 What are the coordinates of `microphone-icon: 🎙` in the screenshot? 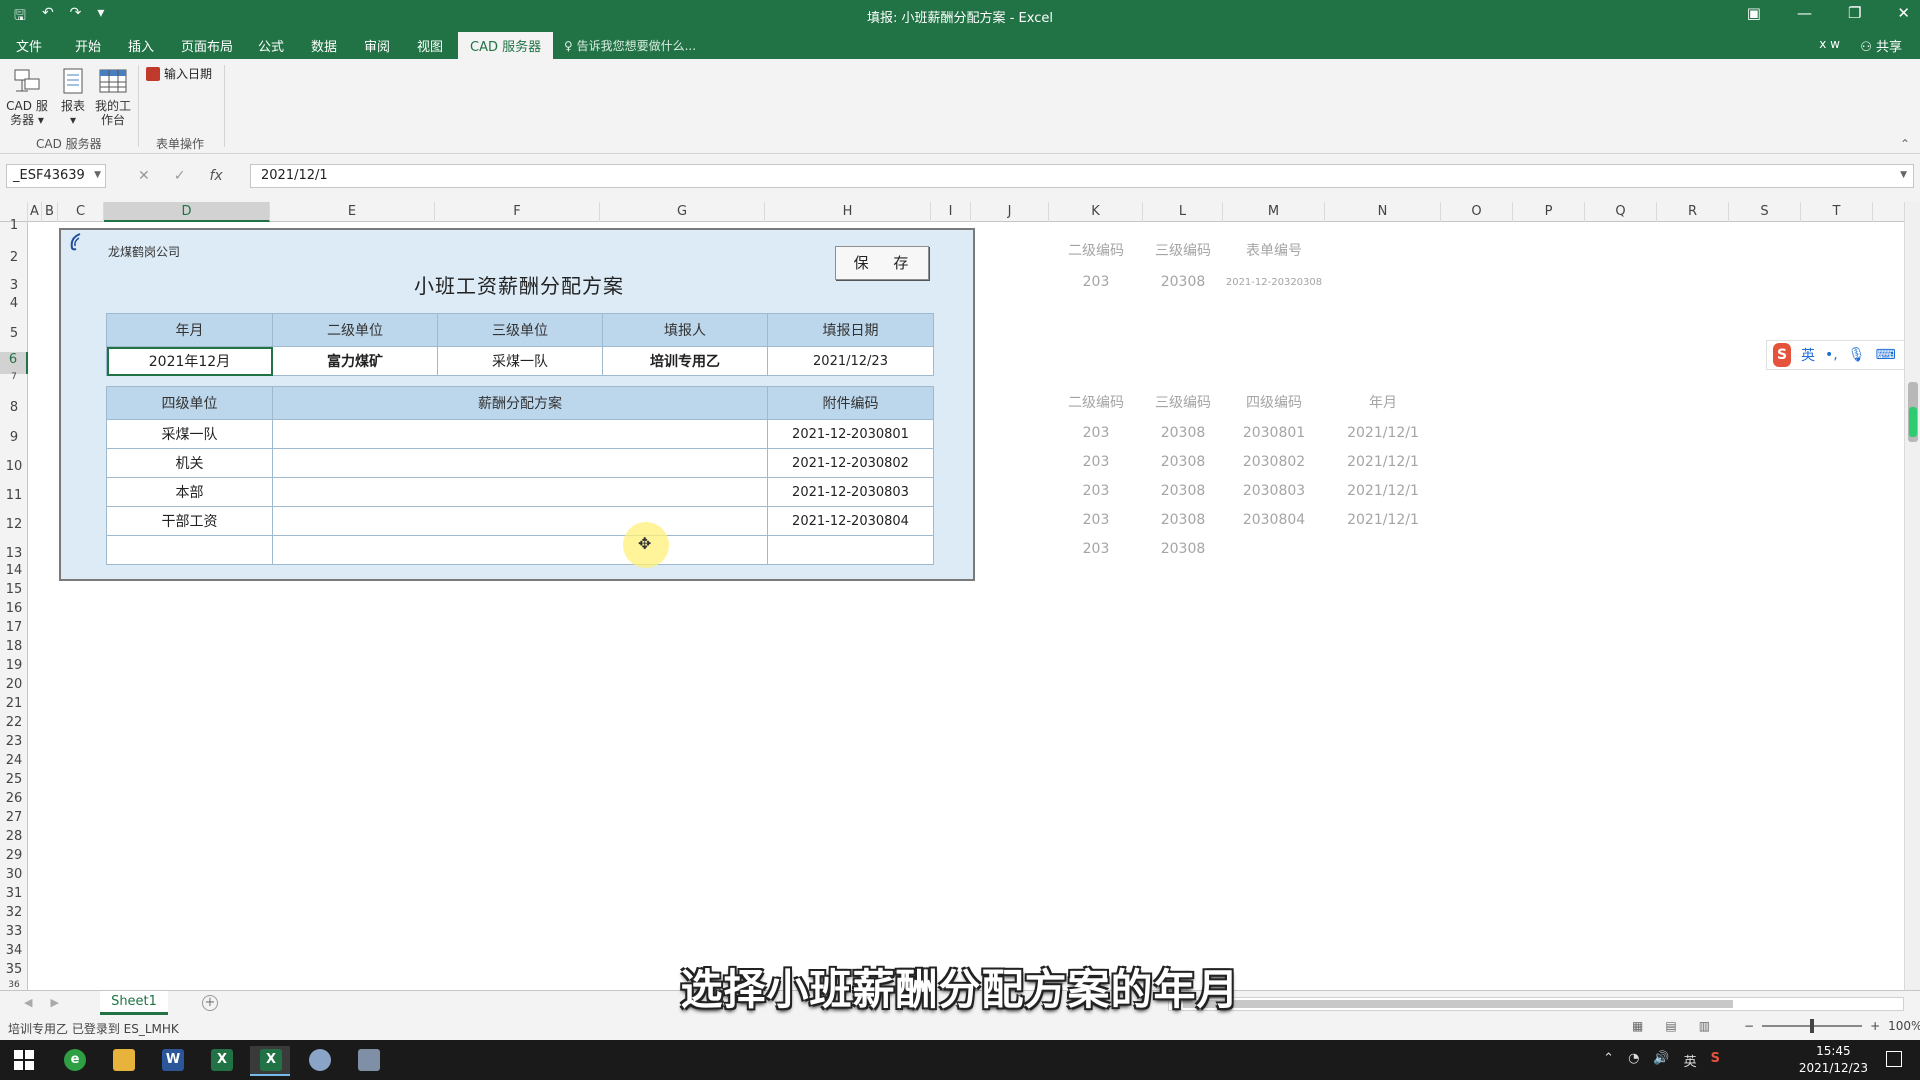 It's located at (1857, 355).